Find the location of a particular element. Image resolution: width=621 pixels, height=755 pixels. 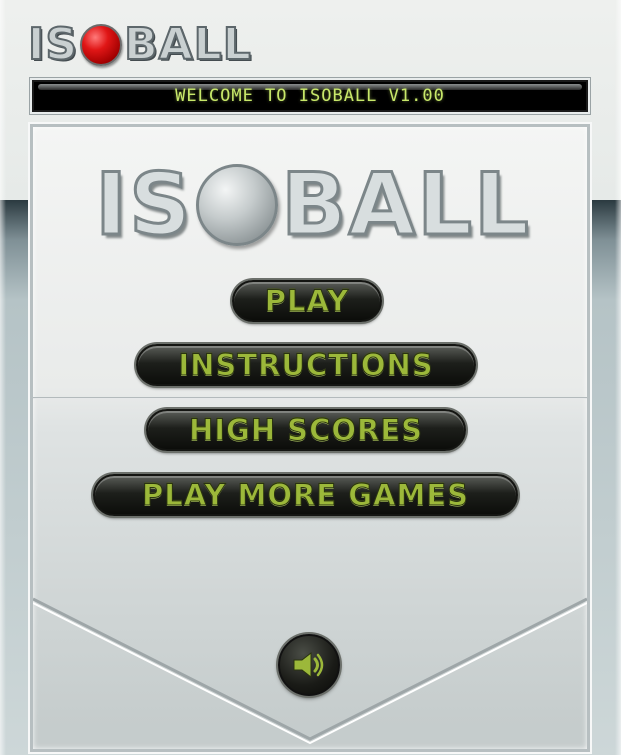

play-more-games-button: PLAY MORE GAMES is located at coordinates (305, 495).